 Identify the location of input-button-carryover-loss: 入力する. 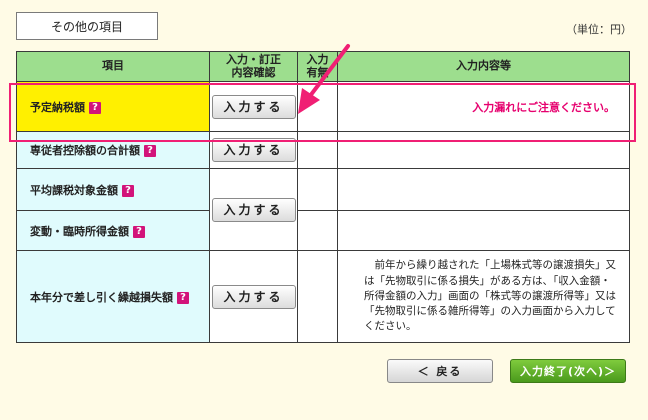
(253, 296).